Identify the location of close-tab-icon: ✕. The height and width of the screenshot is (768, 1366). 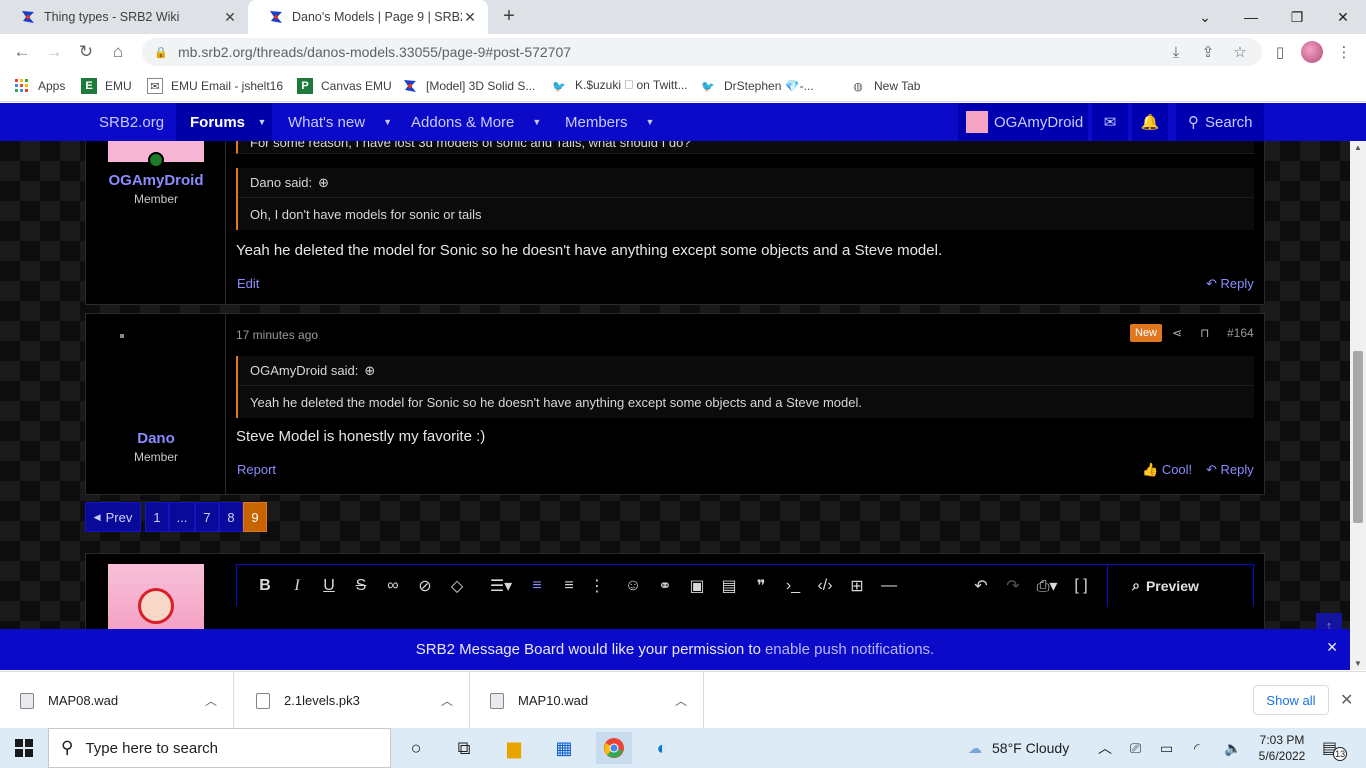
(470, 17).